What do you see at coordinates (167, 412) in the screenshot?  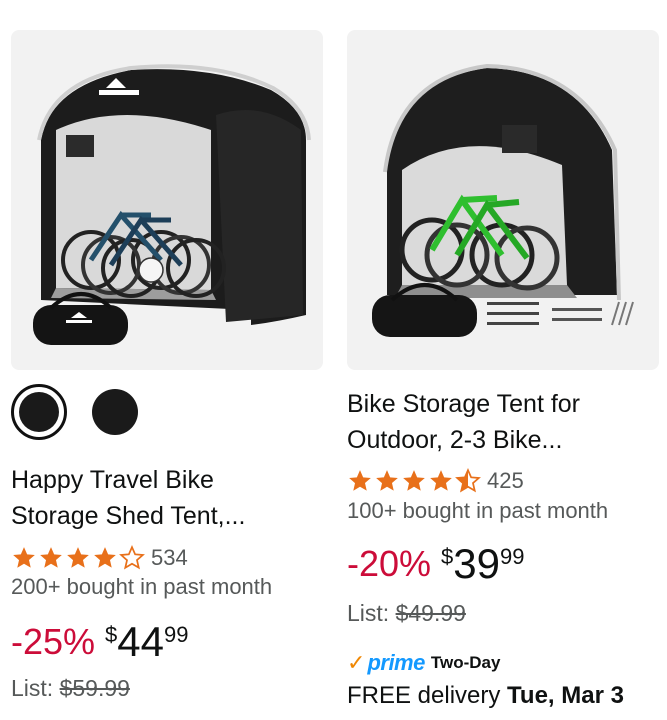 I see `color-swatches` at bounding box center [167, 412].